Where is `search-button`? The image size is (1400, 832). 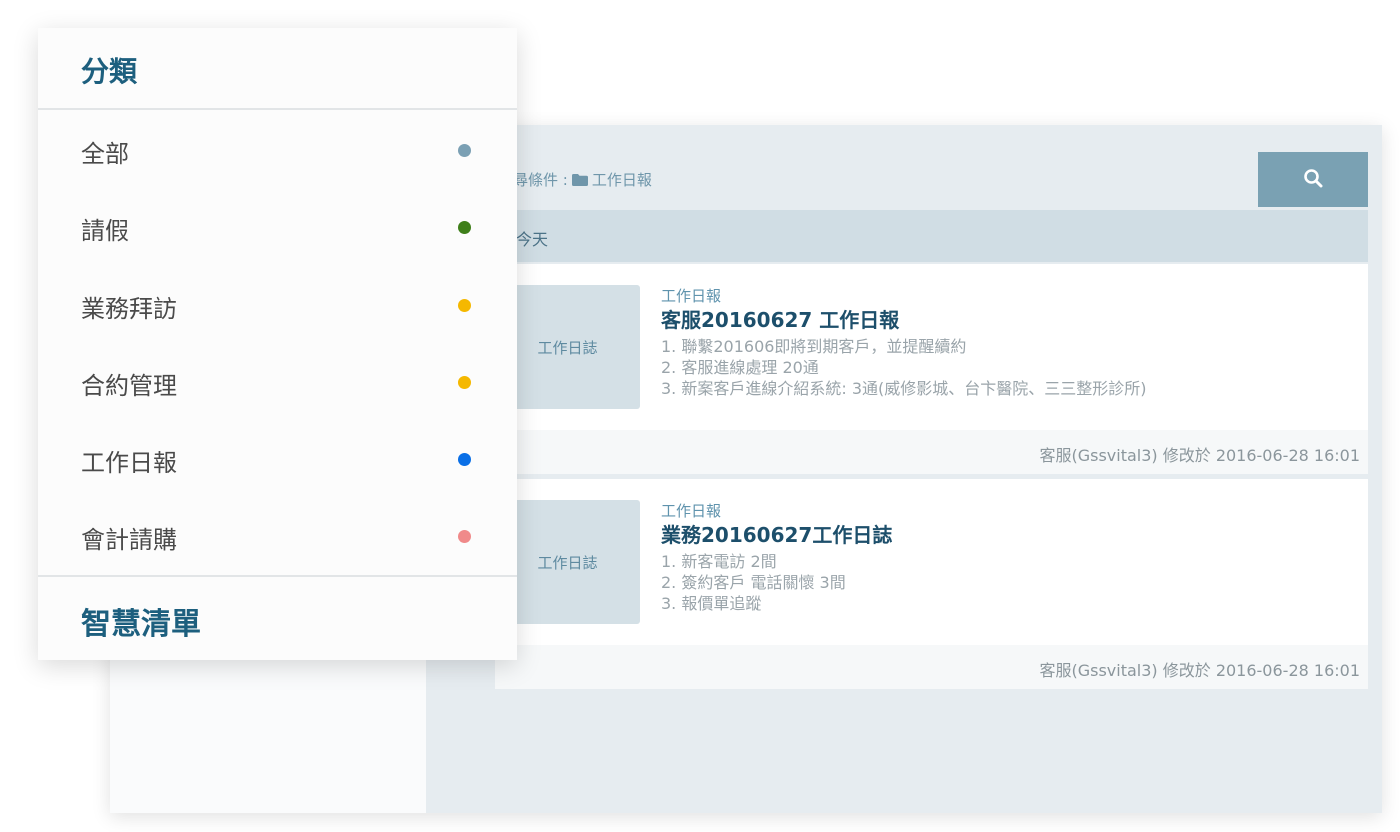
search-button is located at coordinates (1313, 179).